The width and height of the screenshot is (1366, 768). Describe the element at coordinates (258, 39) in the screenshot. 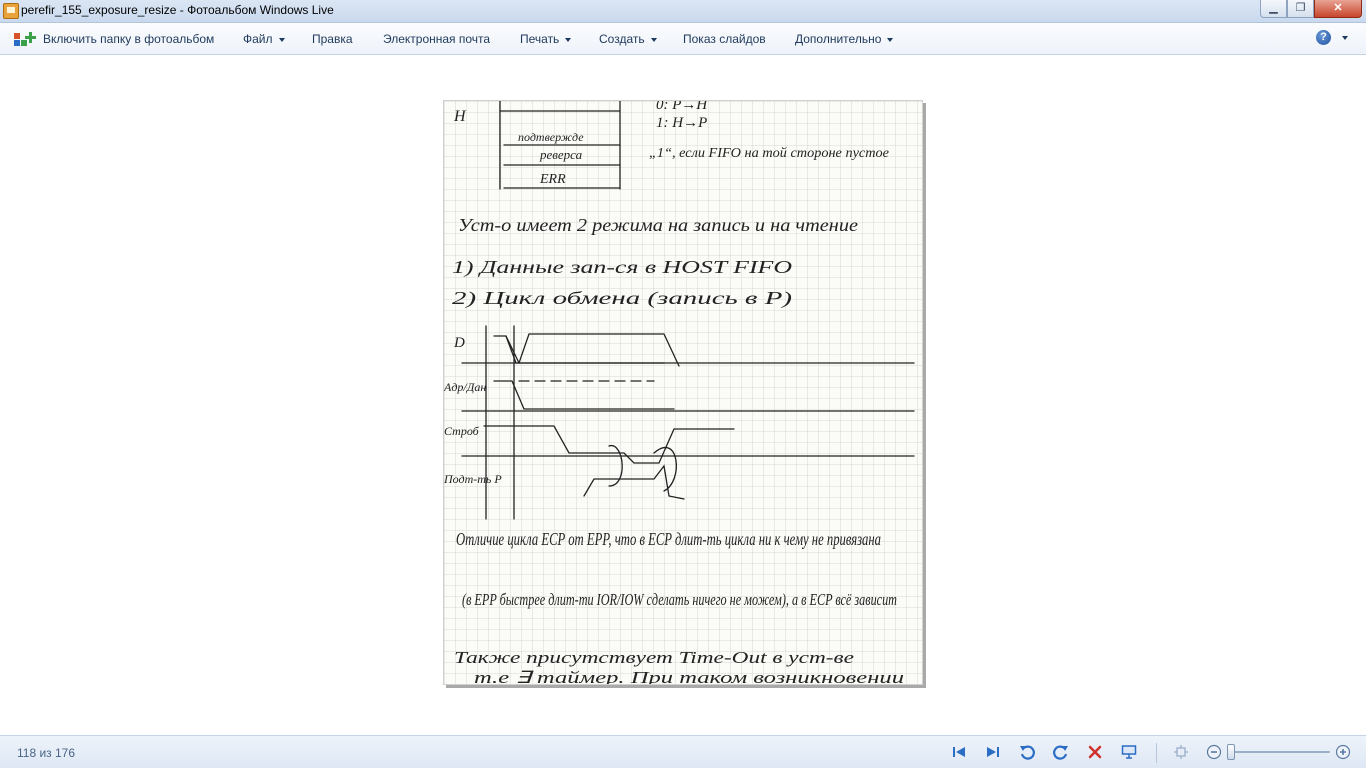

I see `file-menu-label: Файл` at that location.